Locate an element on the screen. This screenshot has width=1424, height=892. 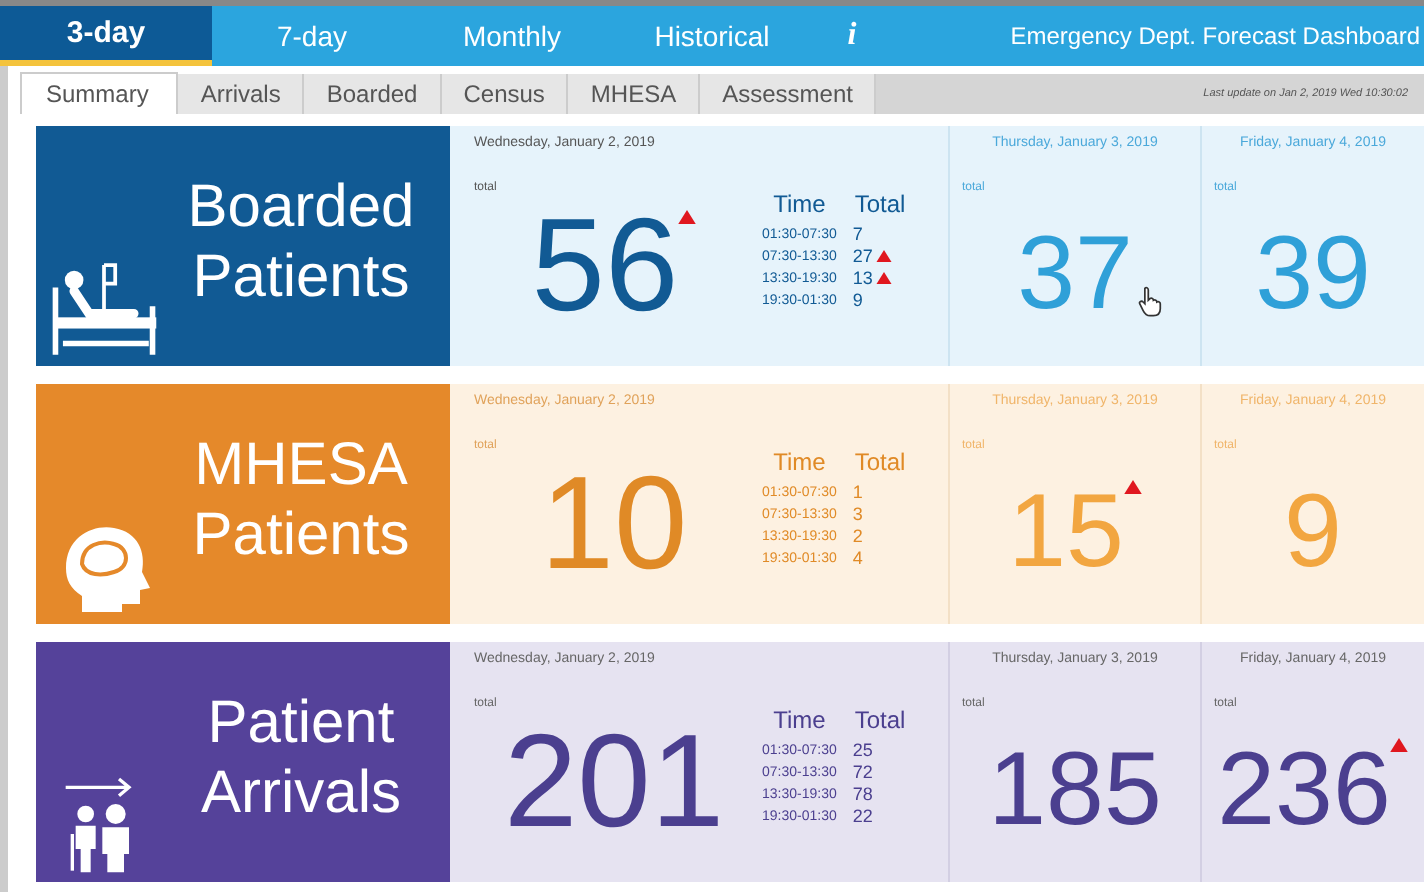
total-value: 201 is located at coordinates (614, 780).